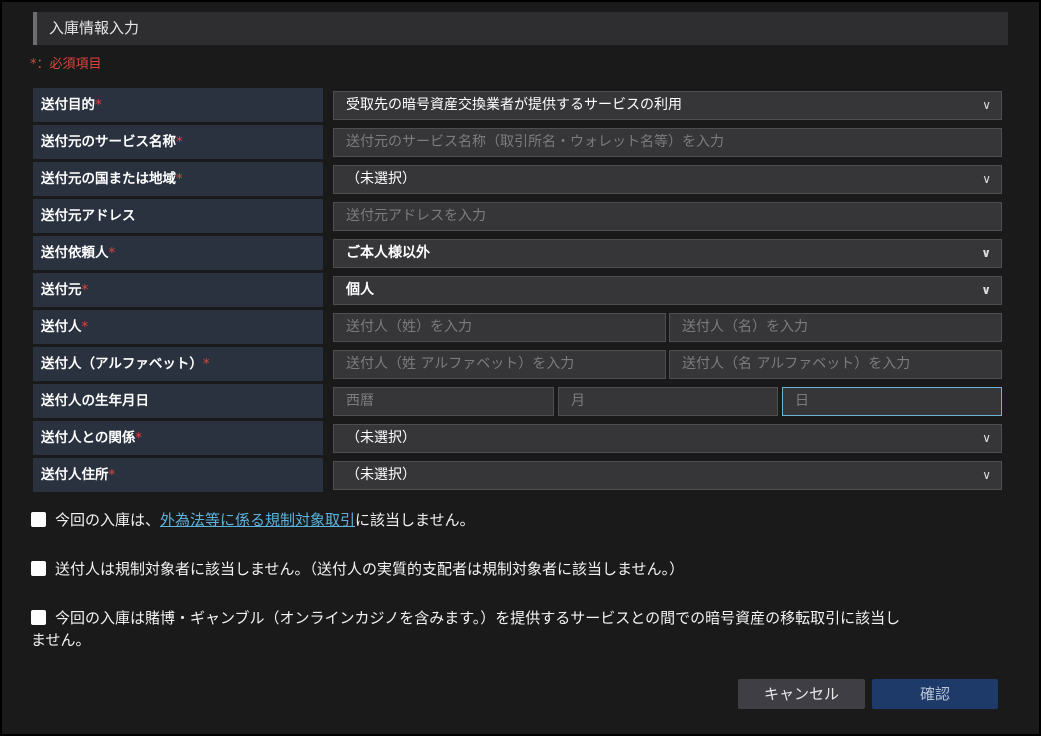  Describe the element at coordinates (796, 364) in the screenshot. I see `sender-first-name-alpha-placeholder: 送付人（名 アルファベット）を入力` at that location.